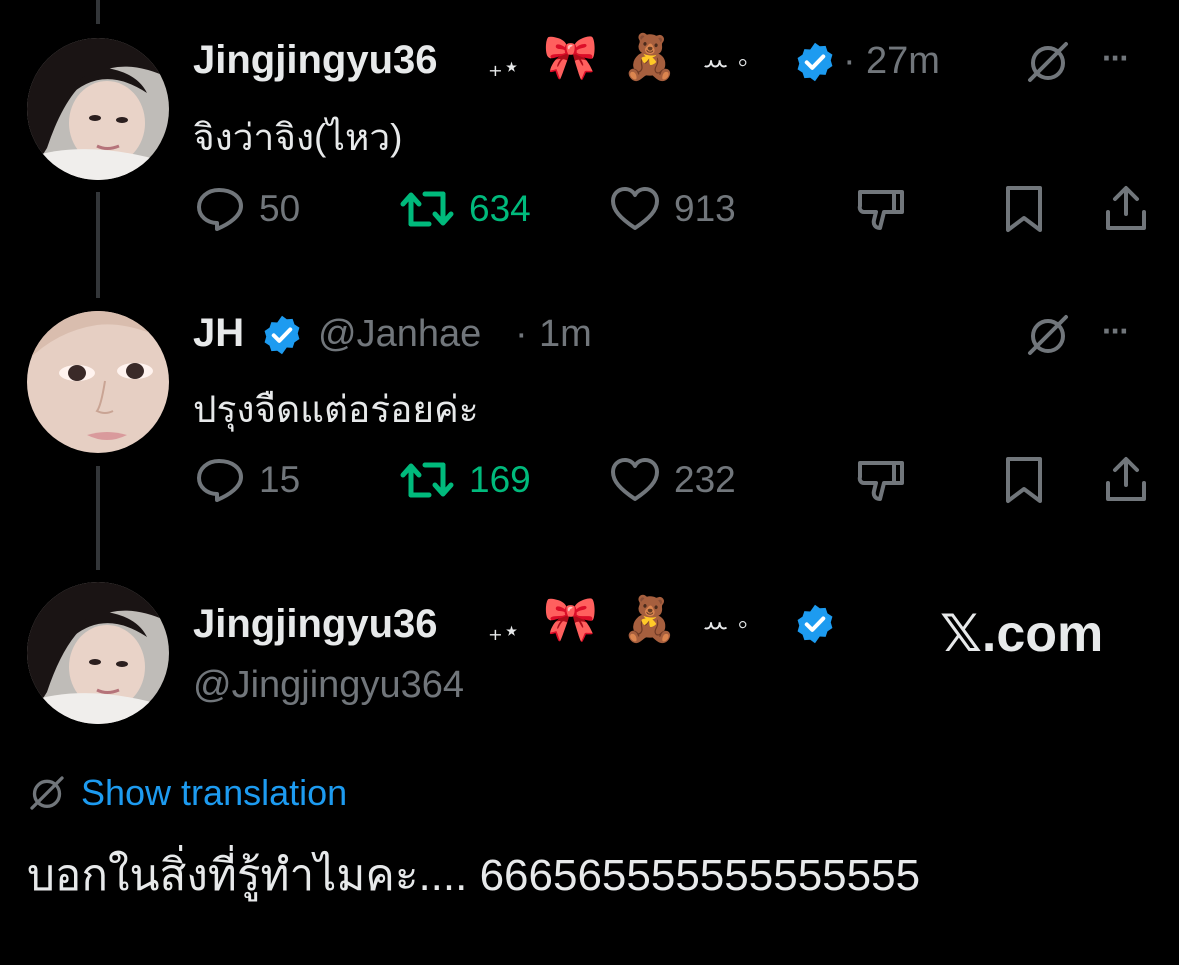  What do you see at coordinates (336, 409) in the screenshot?
I see `tweet-text: ปรุงจืดแต่อร่อยค่ะ` at bounding box center [336, 409].